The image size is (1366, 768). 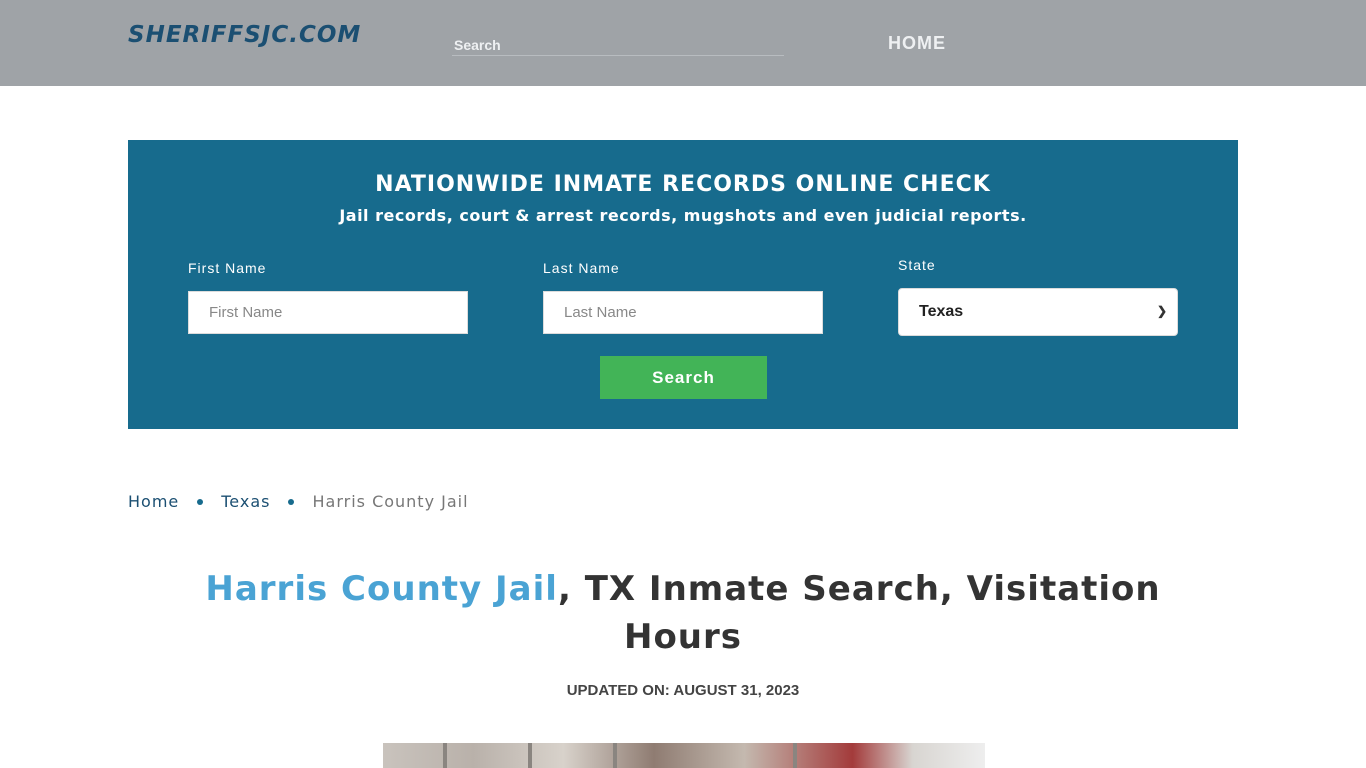 I want to click on breadcrumb-home: Home, so click(x=153, y=501).